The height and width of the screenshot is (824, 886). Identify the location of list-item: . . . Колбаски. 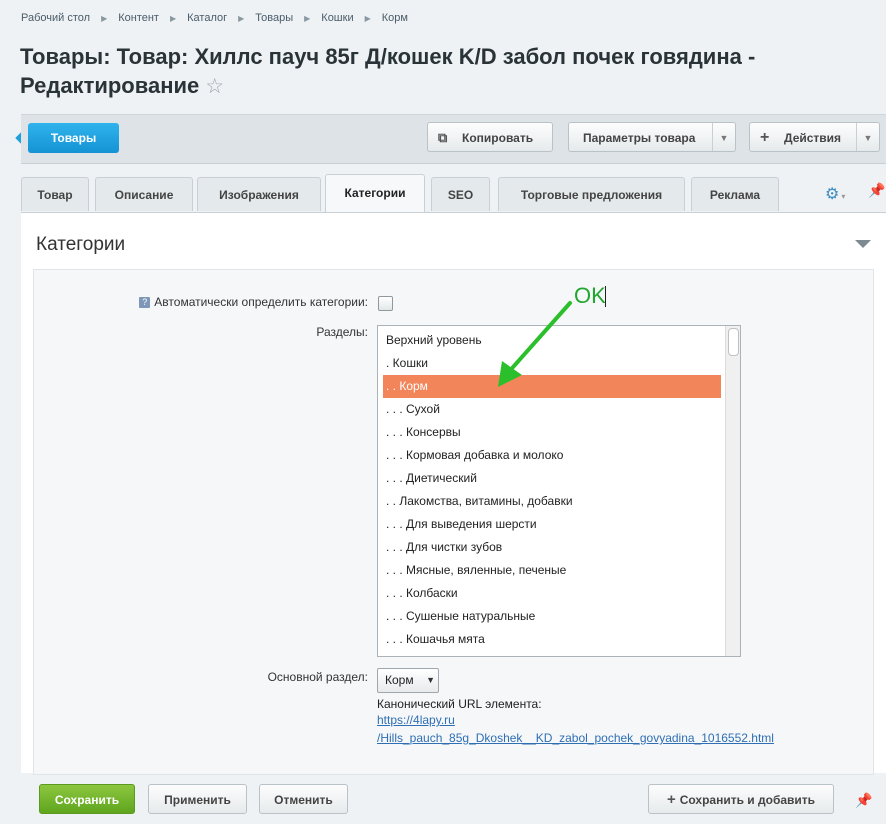
(552, 593).